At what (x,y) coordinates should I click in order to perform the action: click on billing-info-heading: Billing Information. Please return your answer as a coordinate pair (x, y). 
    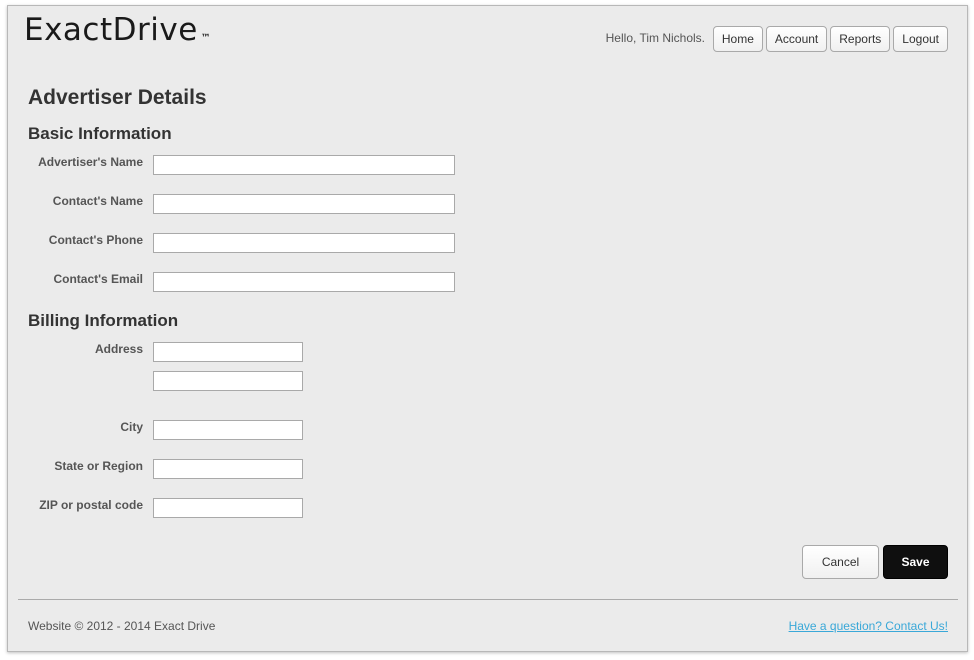
    Looking at the image, I should click on (103, 320).